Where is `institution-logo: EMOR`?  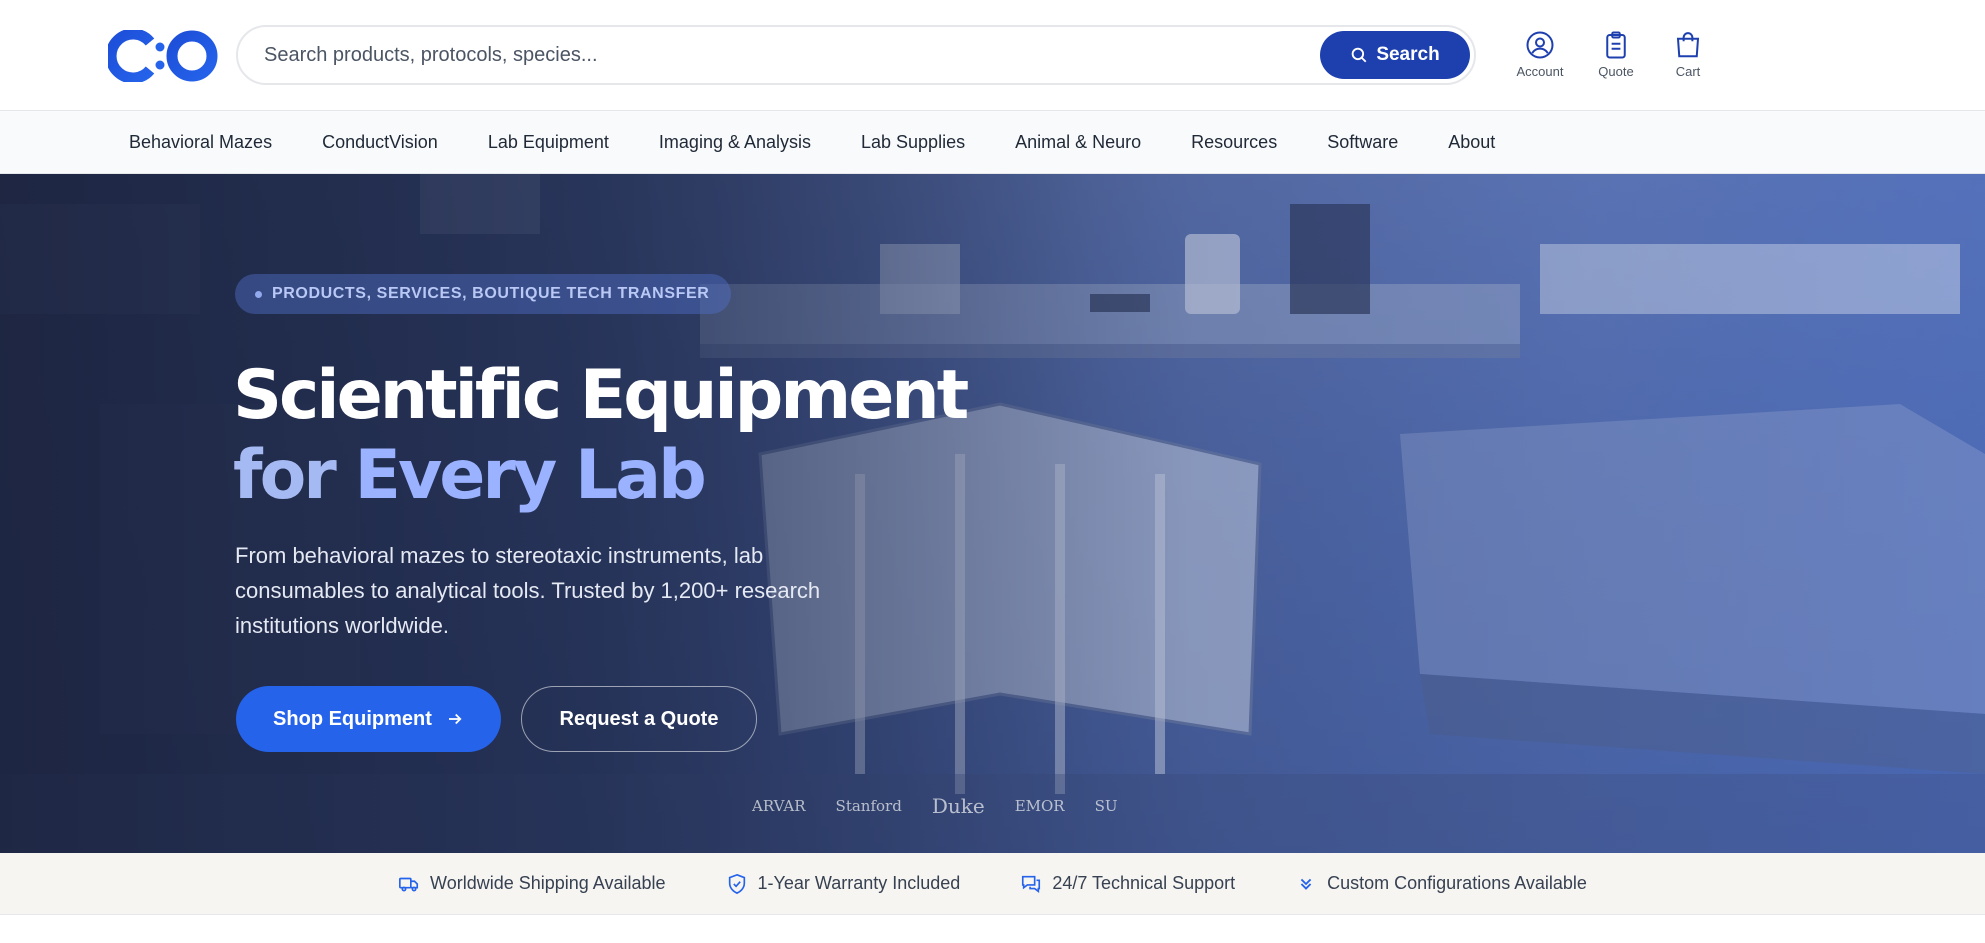 institution-logo: EMOR is located at coordinates (1039, 806).